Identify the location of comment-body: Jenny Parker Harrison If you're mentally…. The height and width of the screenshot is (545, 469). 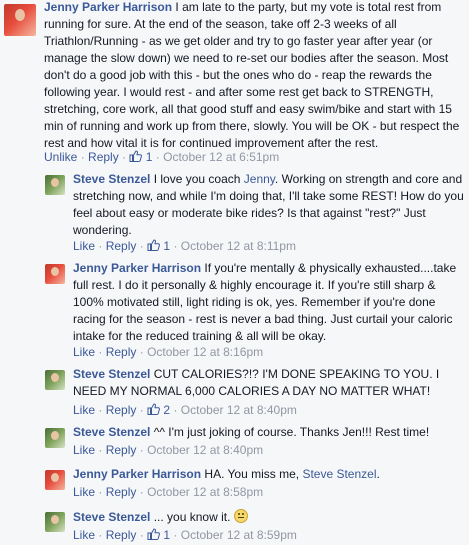
(269, 302).